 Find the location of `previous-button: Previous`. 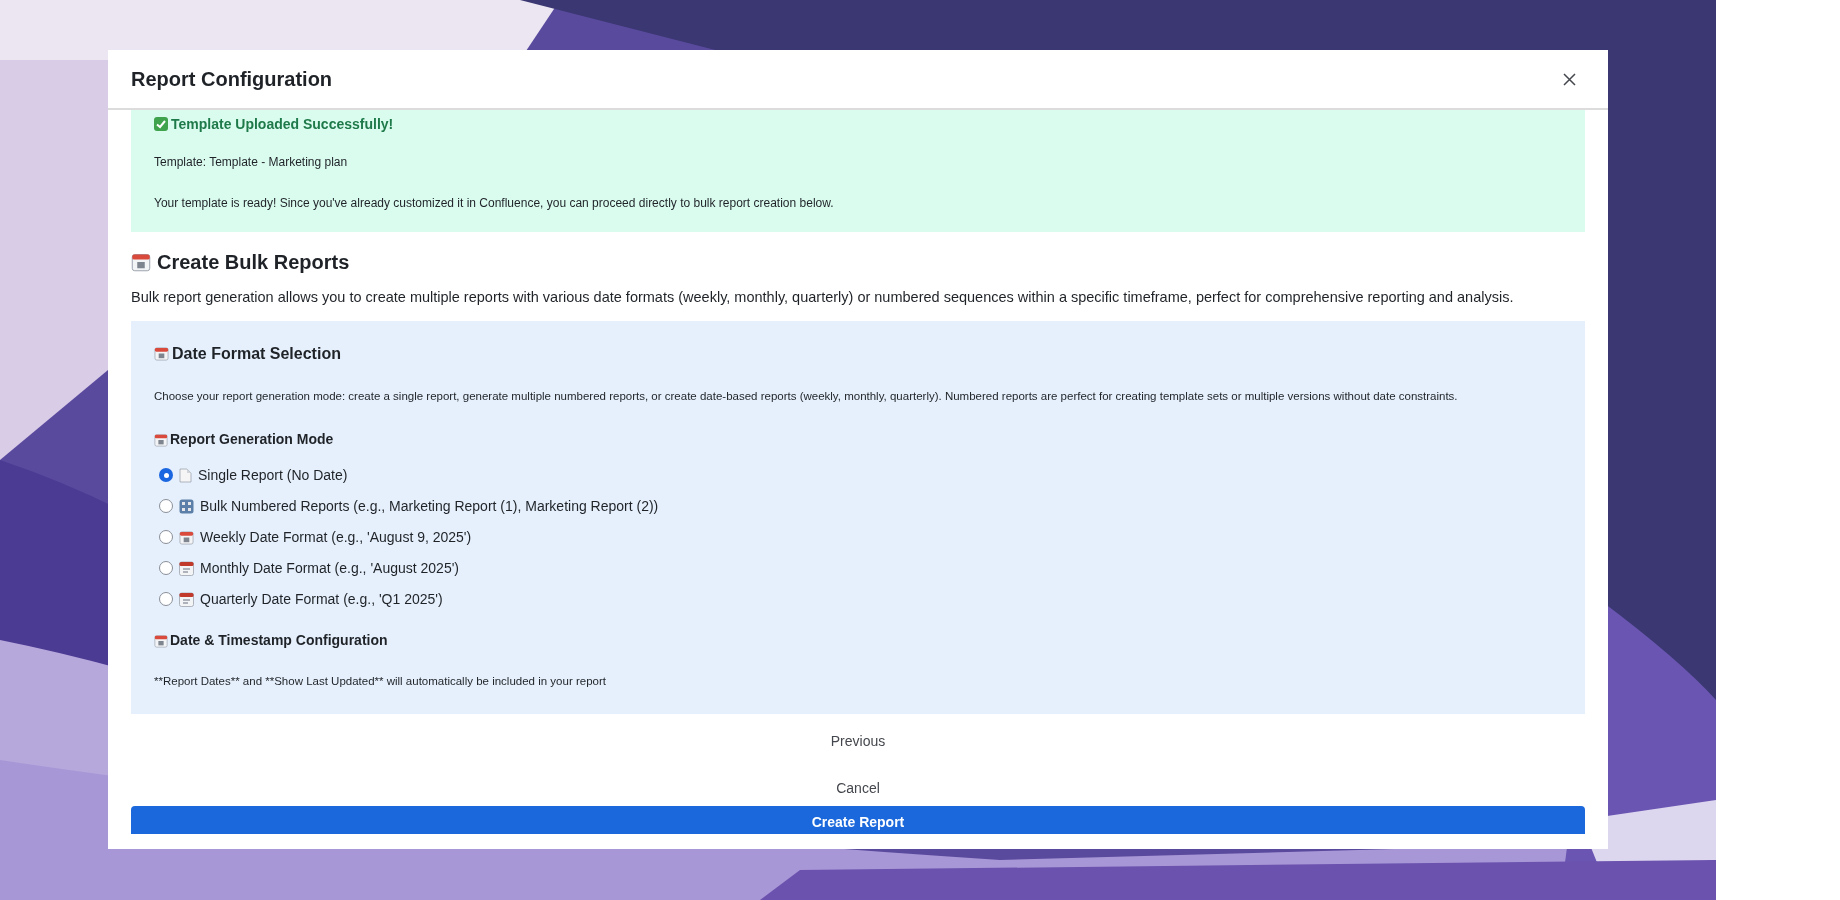

previous-button: Previous is located at coordinates (858, 741).